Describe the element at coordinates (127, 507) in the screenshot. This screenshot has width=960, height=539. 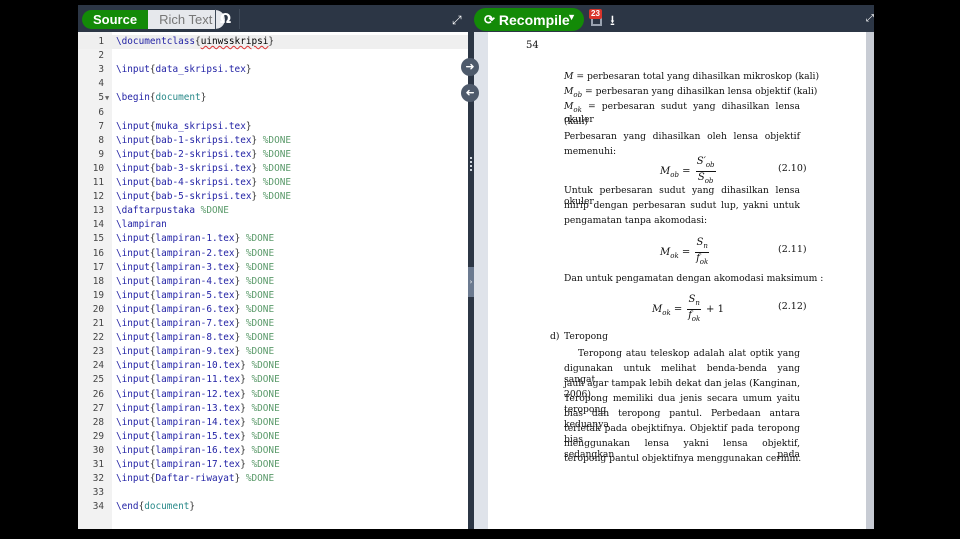
I see `code-token: \end` at that location.